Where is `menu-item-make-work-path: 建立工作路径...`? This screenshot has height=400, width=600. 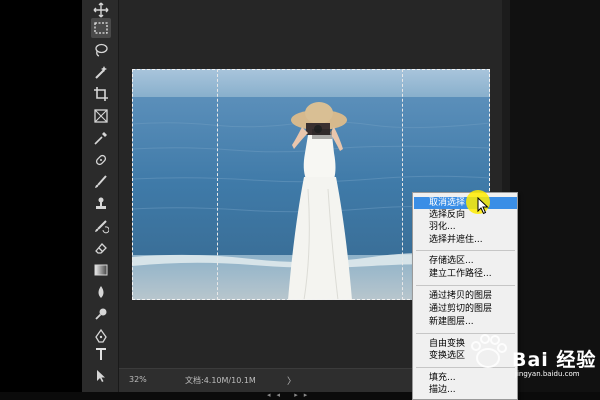
menu-item-make-work-path: 建立工作路径... is located at coordinates (465, 274).